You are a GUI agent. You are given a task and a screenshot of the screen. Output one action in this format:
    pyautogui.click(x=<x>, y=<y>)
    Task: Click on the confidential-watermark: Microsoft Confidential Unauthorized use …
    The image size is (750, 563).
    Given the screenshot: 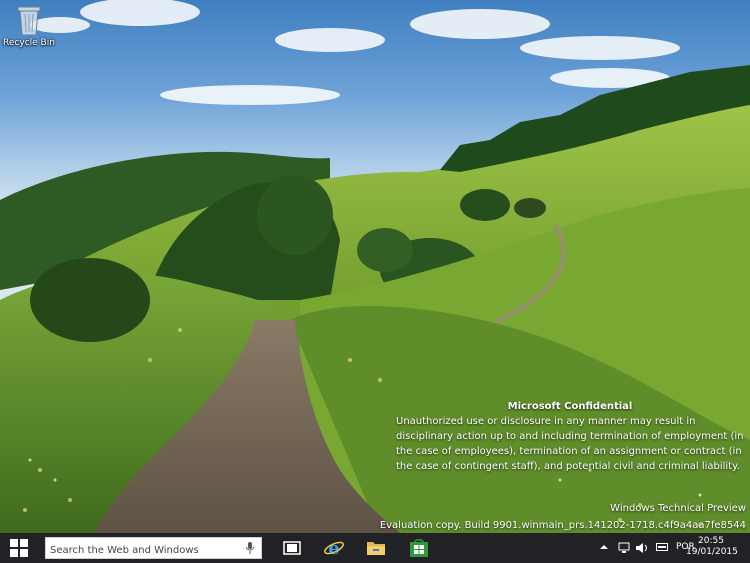 What is the action you would take?
    pyautogui.click(x=570, y=436)
    